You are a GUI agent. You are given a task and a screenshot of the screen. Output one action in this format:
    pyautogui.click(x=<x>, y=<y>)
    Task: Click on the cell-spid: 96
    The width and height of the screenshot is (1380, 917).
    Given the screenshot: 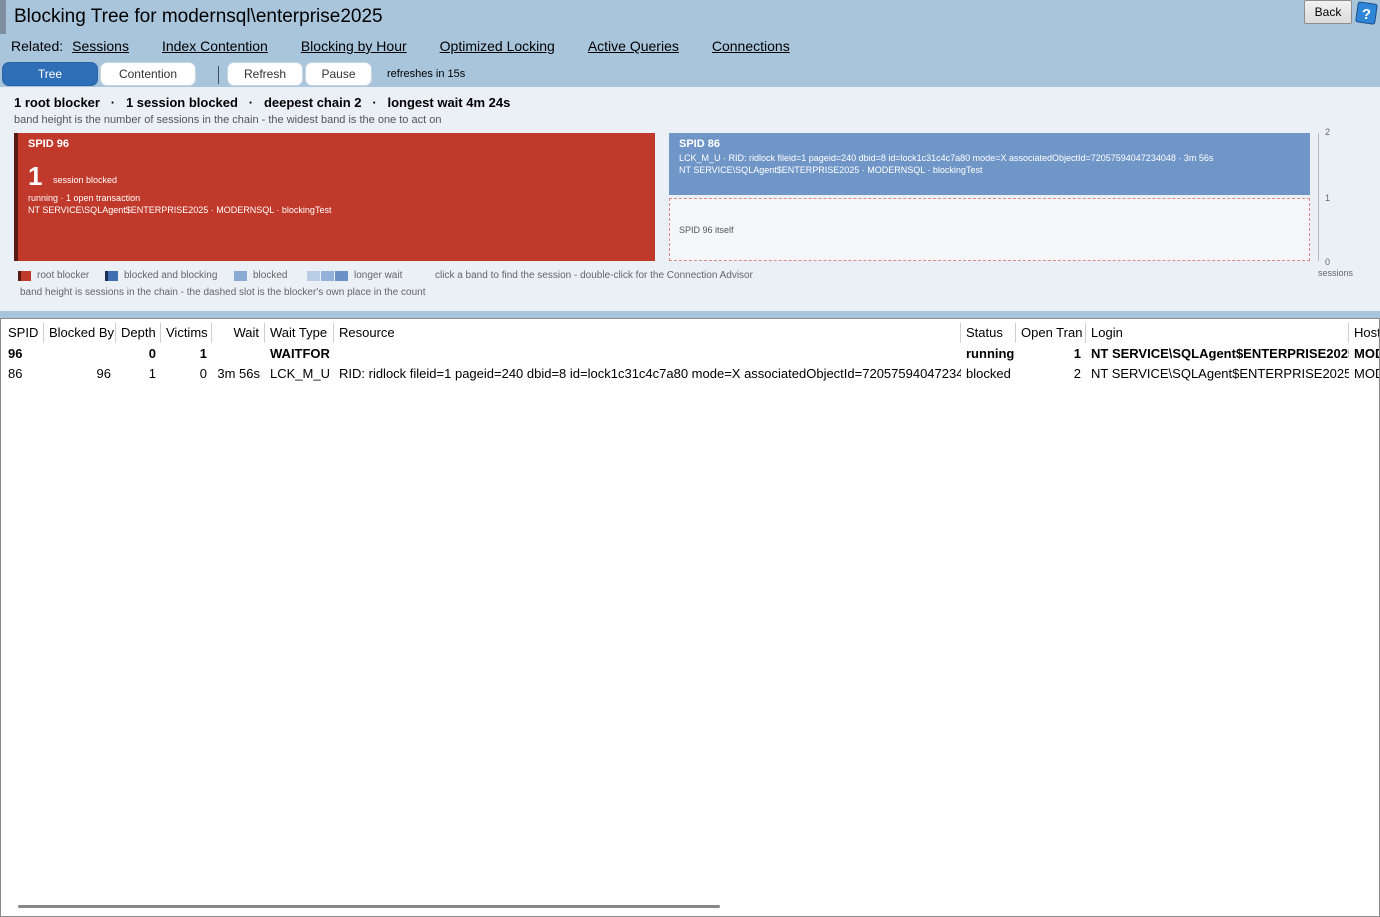 What is the action you would take?
    pyautogui.click(x=15, y=353)
    